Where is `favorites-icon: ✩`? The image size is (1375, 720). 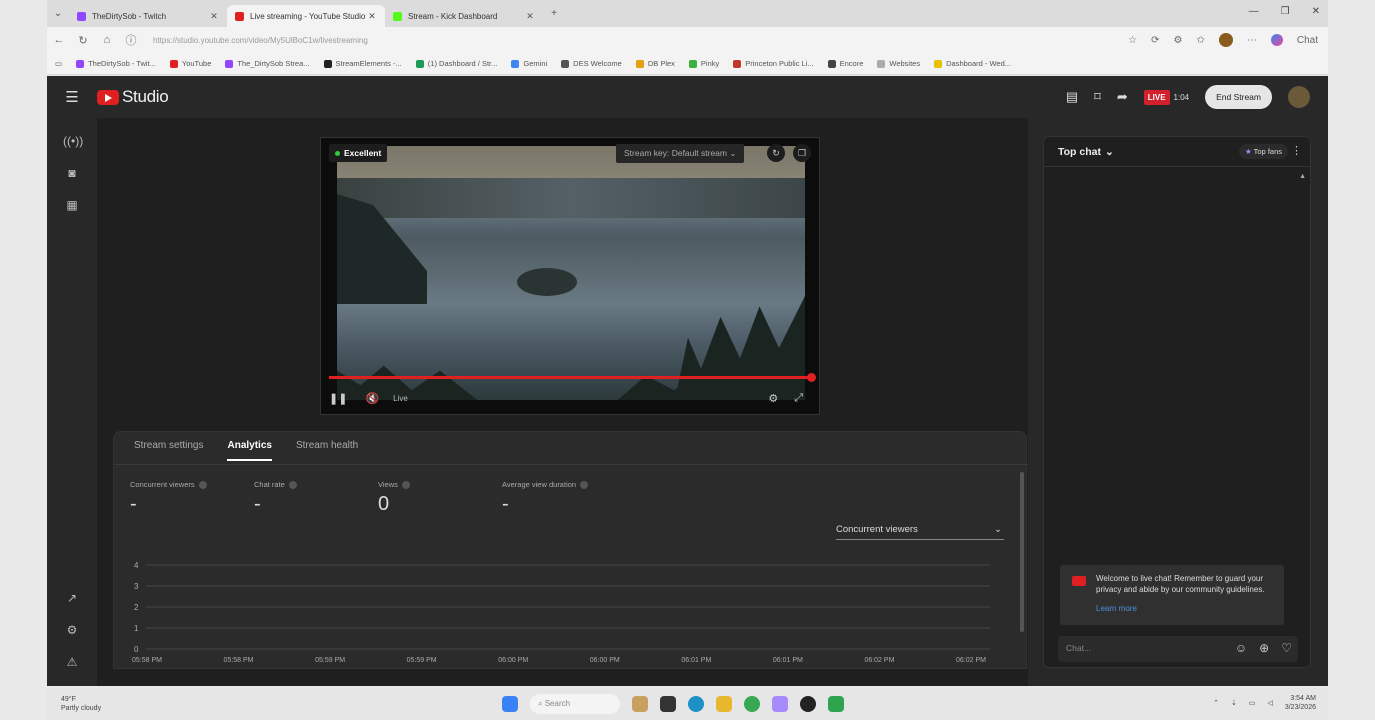 favorites-icon: ✩ is located at coordinates (1200, 40).